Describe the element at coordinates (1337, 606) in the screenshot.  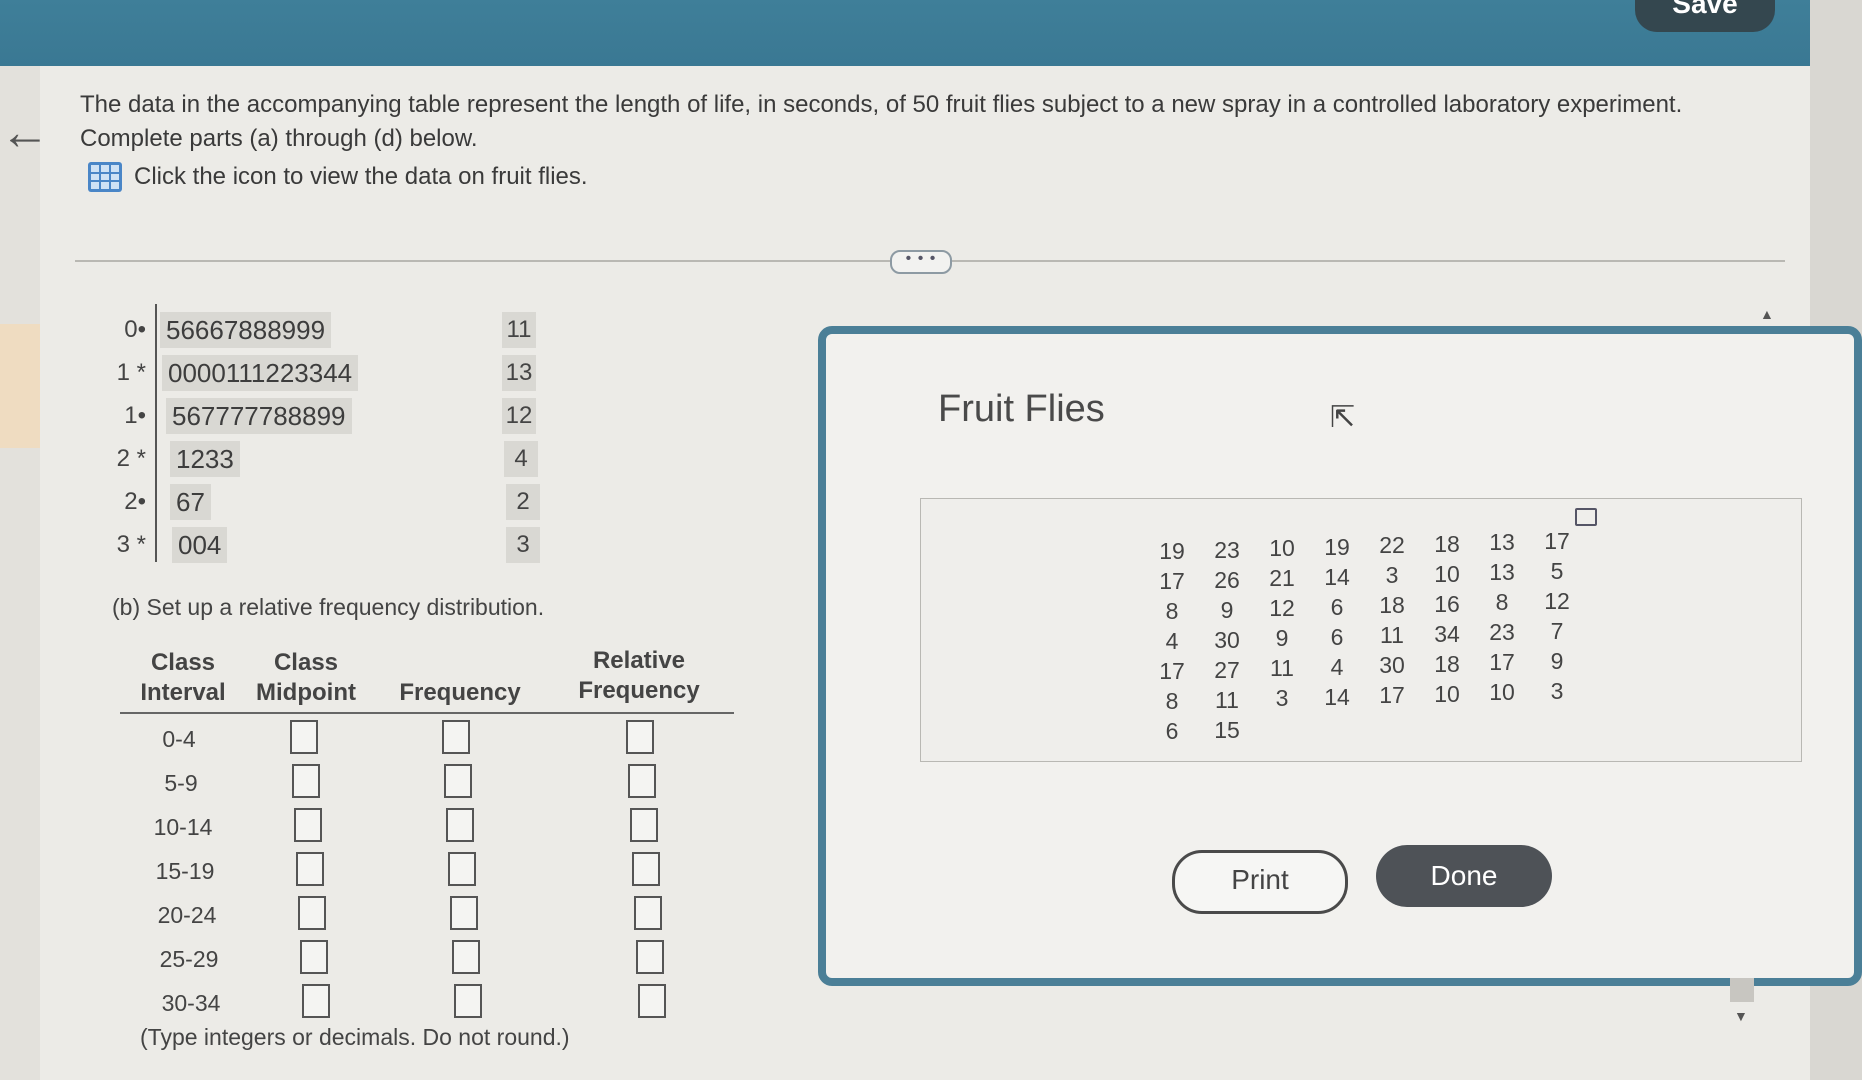
I see `data-value: 6` at that location.